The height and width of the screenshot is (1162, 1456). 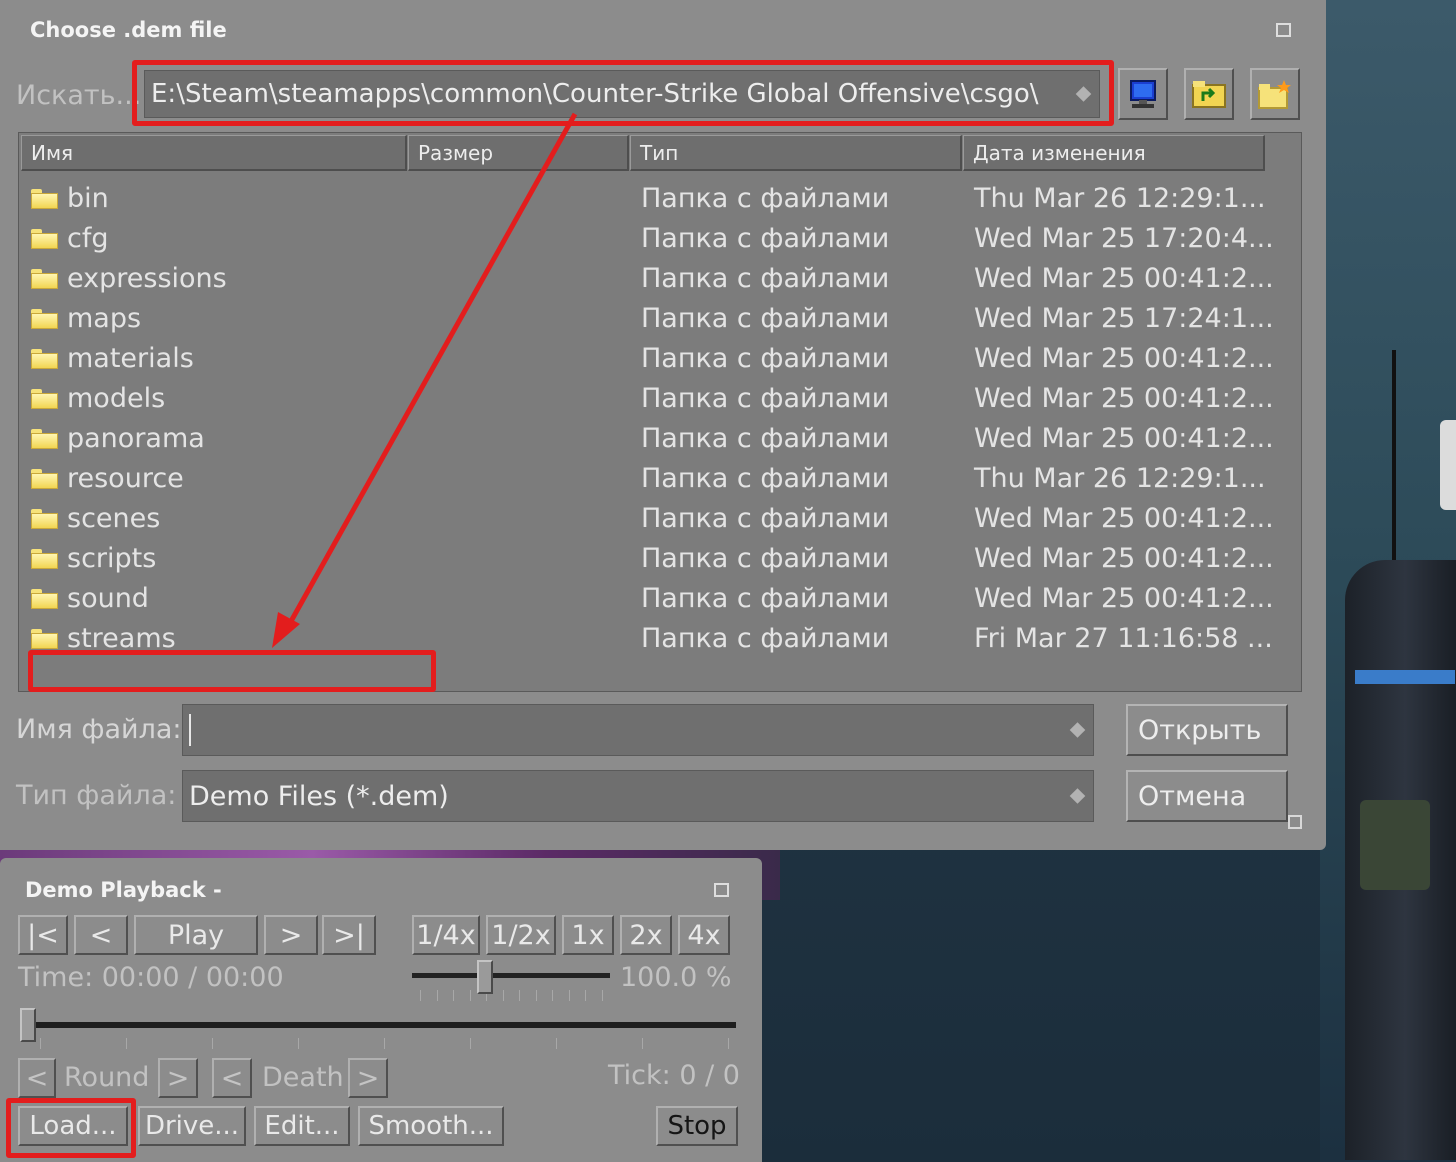 What do you see at coordinates (99, 729) in the screenshot?
I see `filename-label: Имя файла:` at bounding box center [99, 729].